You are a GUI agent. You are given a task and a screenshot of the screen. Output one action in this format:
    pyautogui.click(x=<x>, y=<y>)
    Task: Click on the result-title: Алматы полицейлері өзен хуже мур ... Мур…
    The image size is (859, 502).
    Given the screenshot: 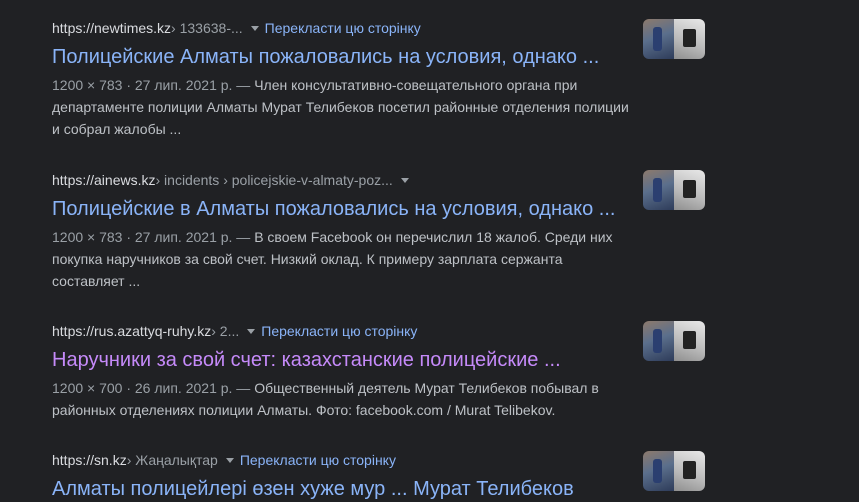 What is the action you would take?
    pyautogui.click(x=352, y=489)
    